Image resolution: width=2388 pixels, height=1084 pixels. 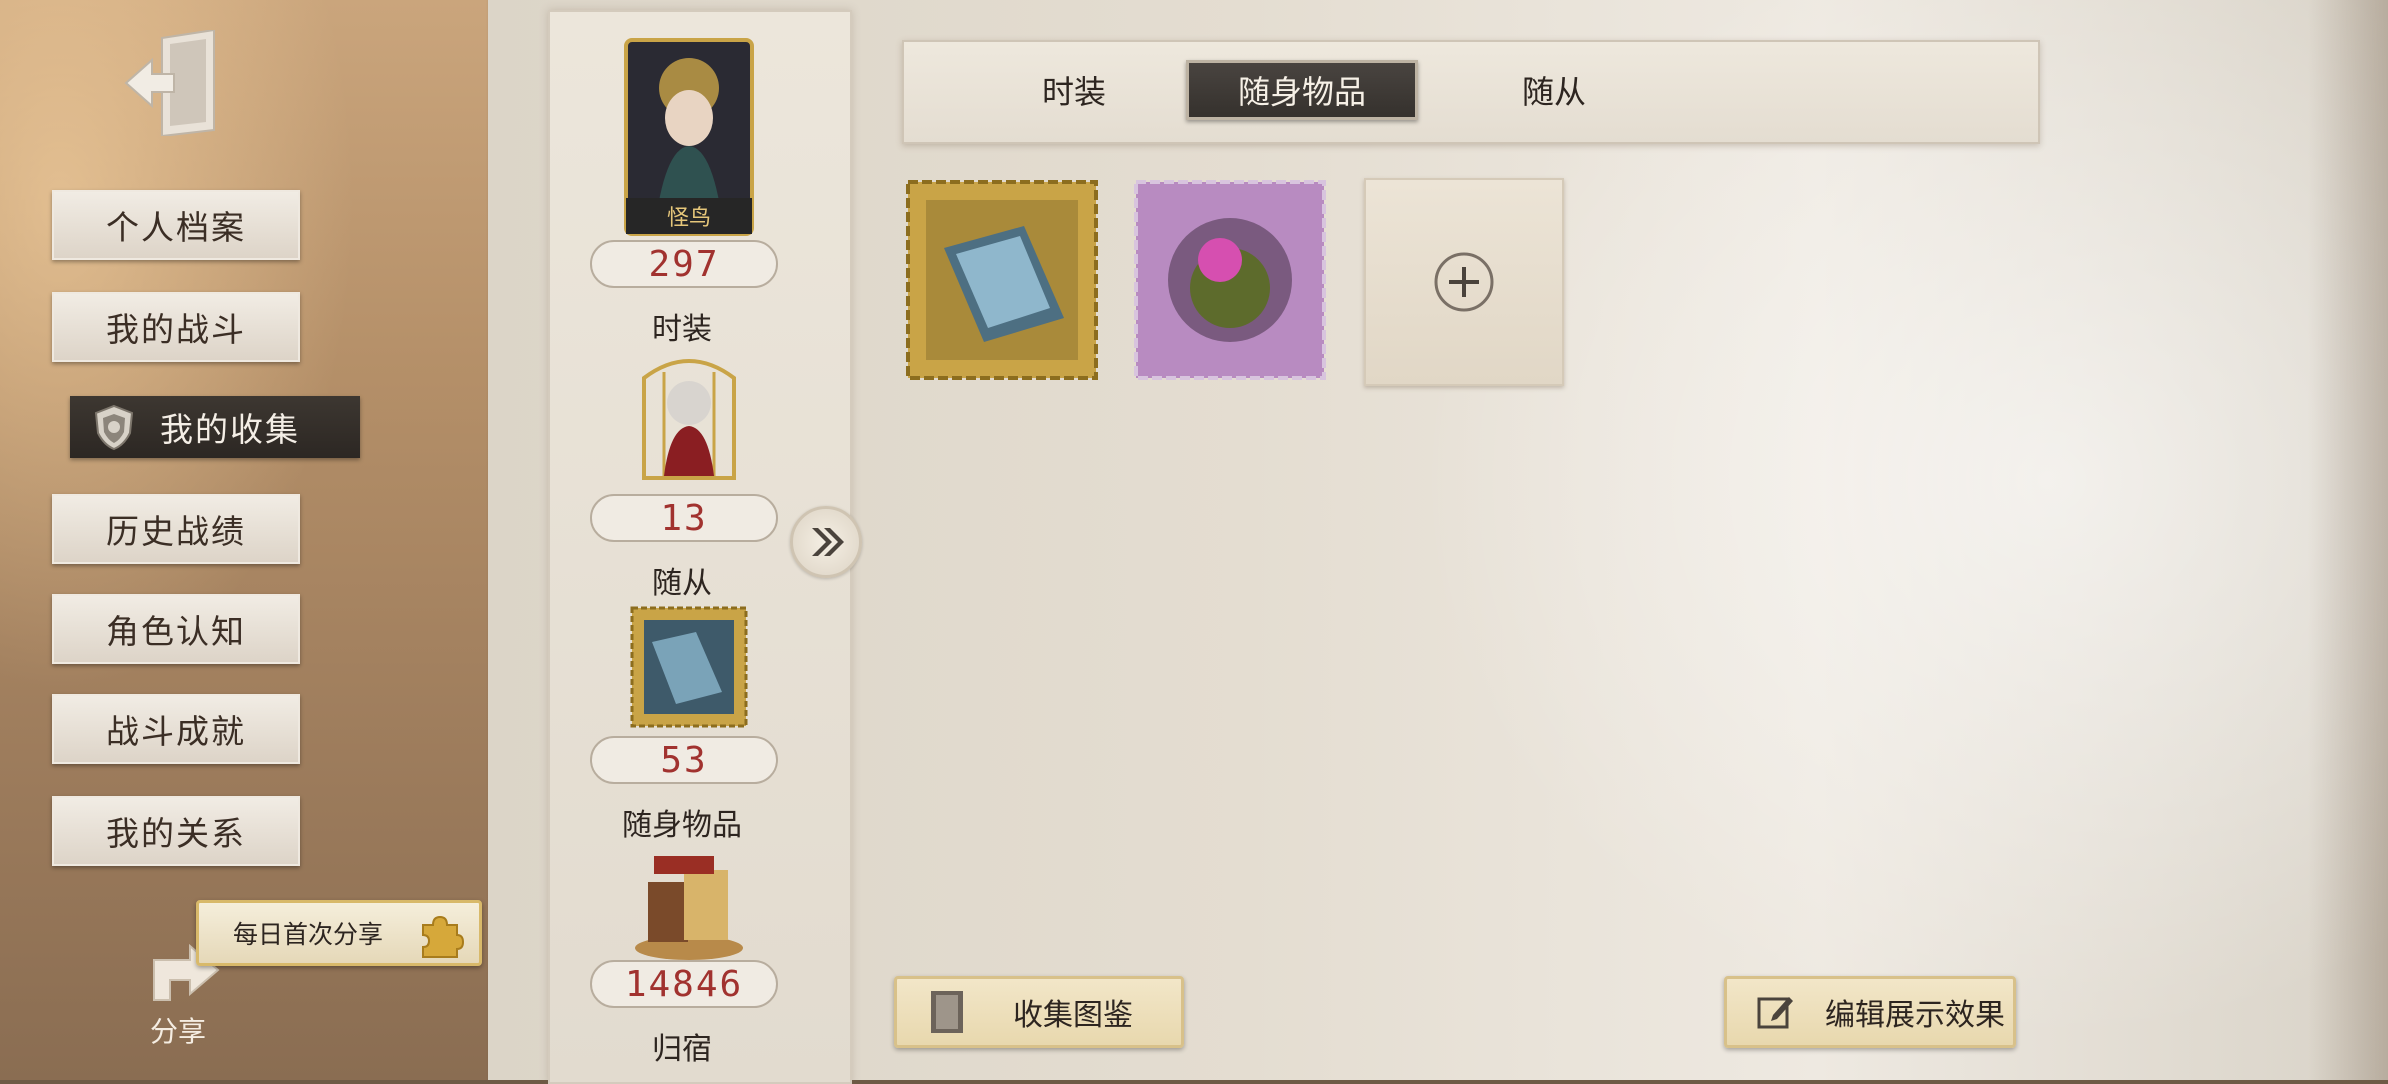 I want to click on collection-tab-bar: 时装 随身物品 随从, so click(x=1471, y=92).